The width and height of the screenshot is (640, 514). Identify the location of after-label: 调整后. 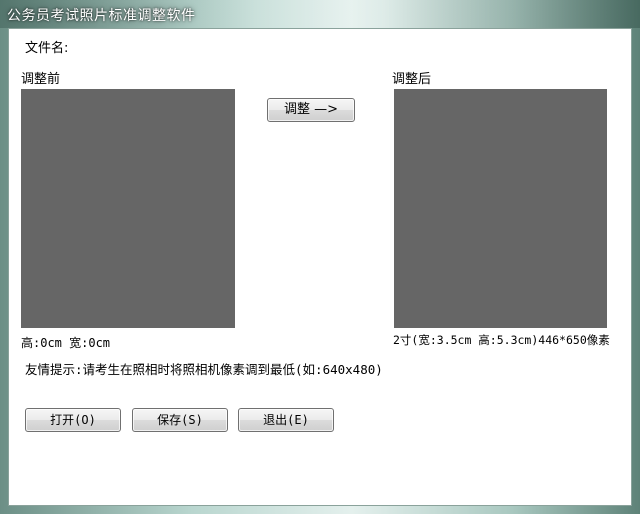
(412, 79).